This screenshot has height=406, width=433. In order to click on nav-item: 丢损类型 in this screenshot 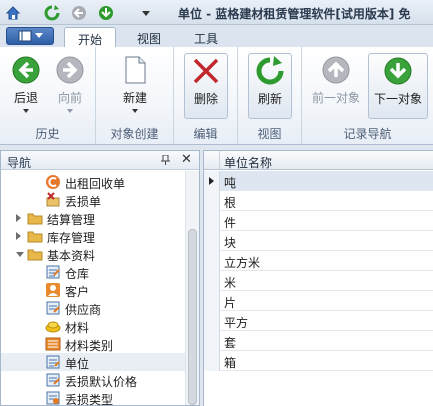, I will do `click(93, 397)`.